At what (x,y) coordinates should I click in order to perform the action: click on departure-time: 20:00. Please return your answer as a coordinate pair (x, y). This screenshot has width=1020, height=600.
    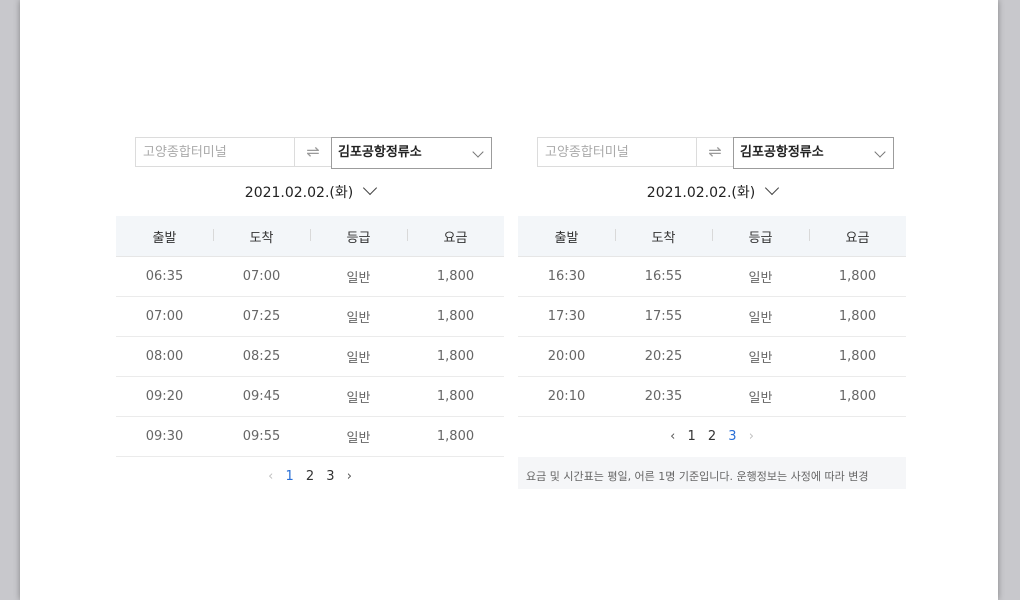
    Looking at the image, I should click on (566, 356).